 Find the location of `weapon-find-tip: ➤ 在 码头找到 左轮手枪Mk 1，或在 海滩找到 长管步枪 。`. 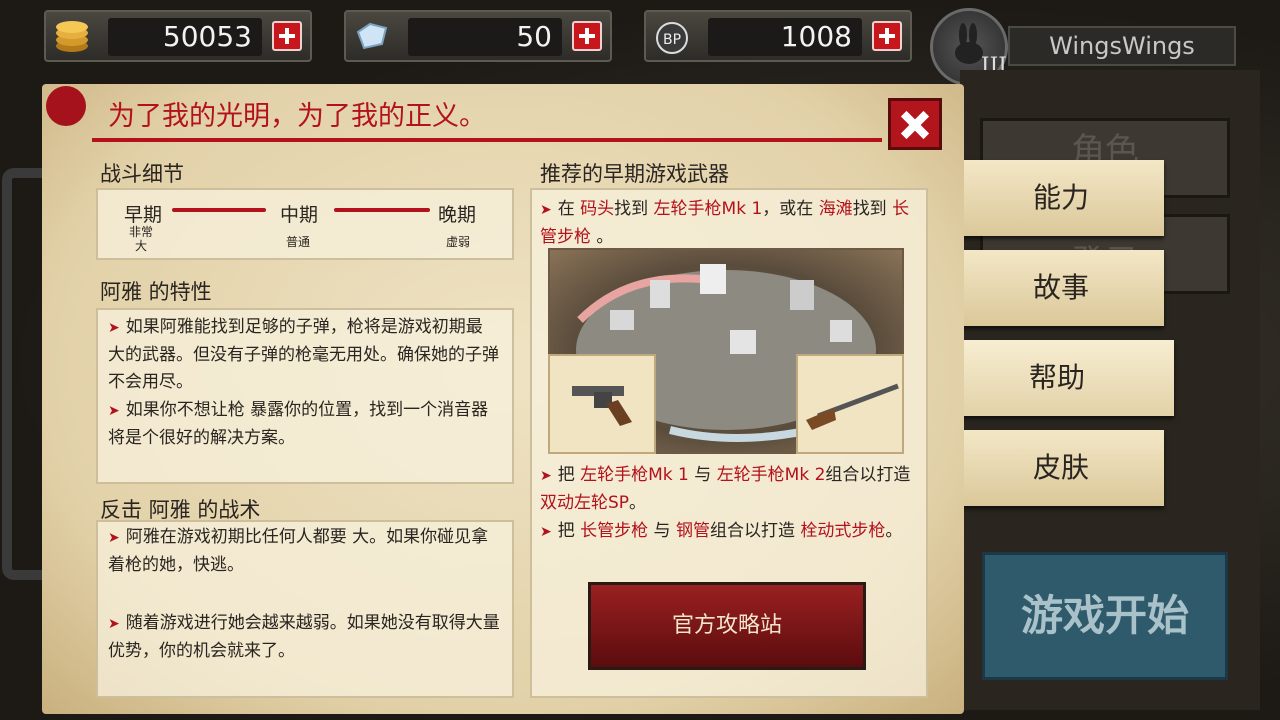

weapon-find-tip: ➤ 在 码头找到 左轮手枪Mk 1，或在 海滩找到 长管步枪 。 is located at coordinates (728, 223).